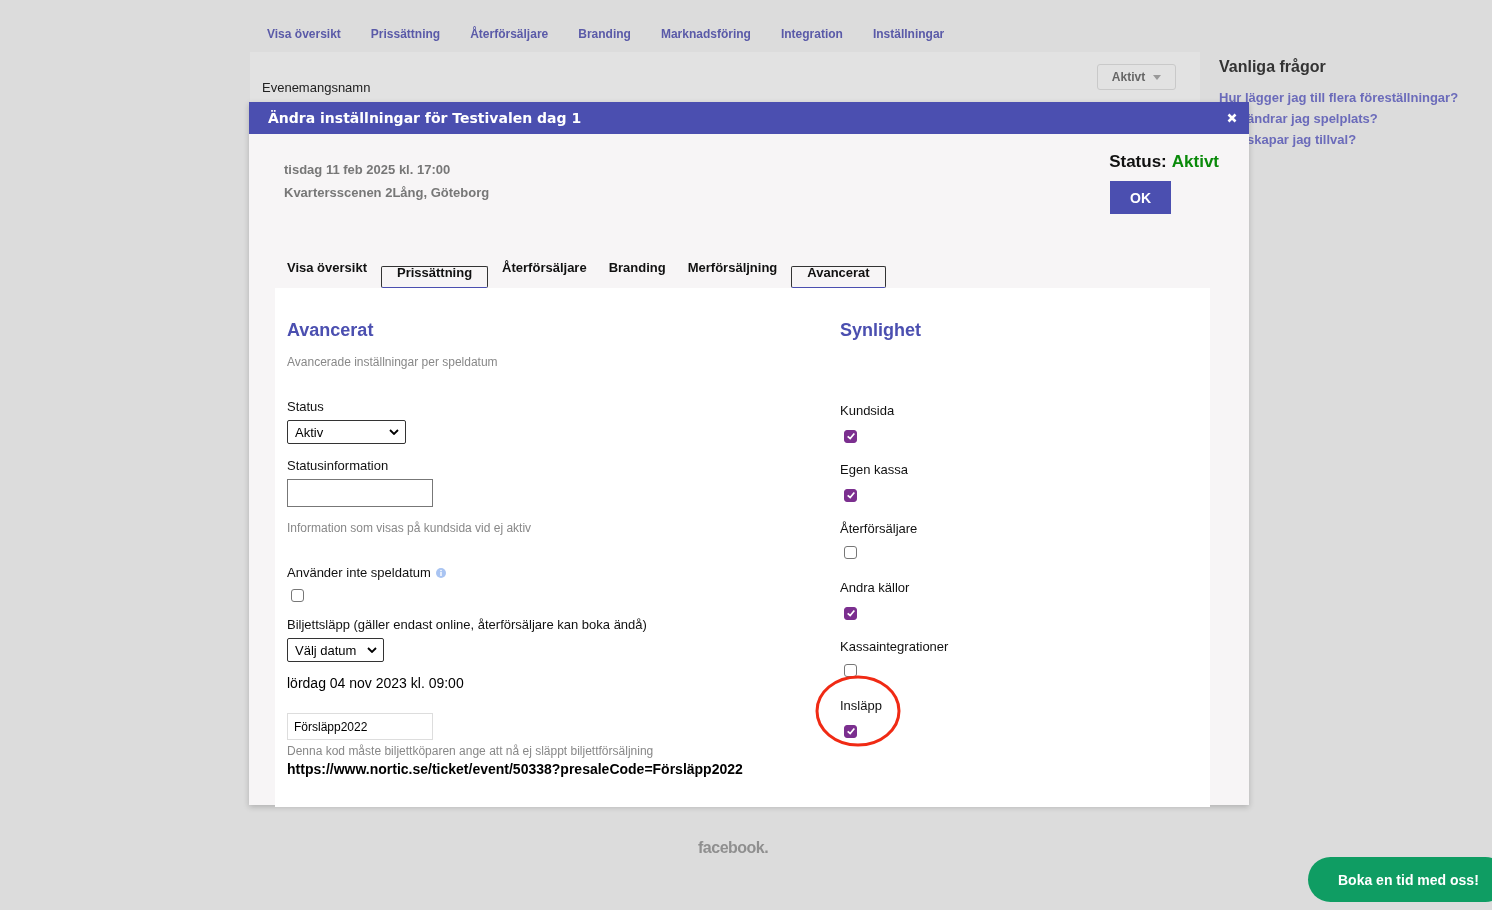 This screenshot has height=910, width=1492. Describe the element at coordinates (1195, 162) in the screenshot. I see `status-value: Aktivt` at that location.